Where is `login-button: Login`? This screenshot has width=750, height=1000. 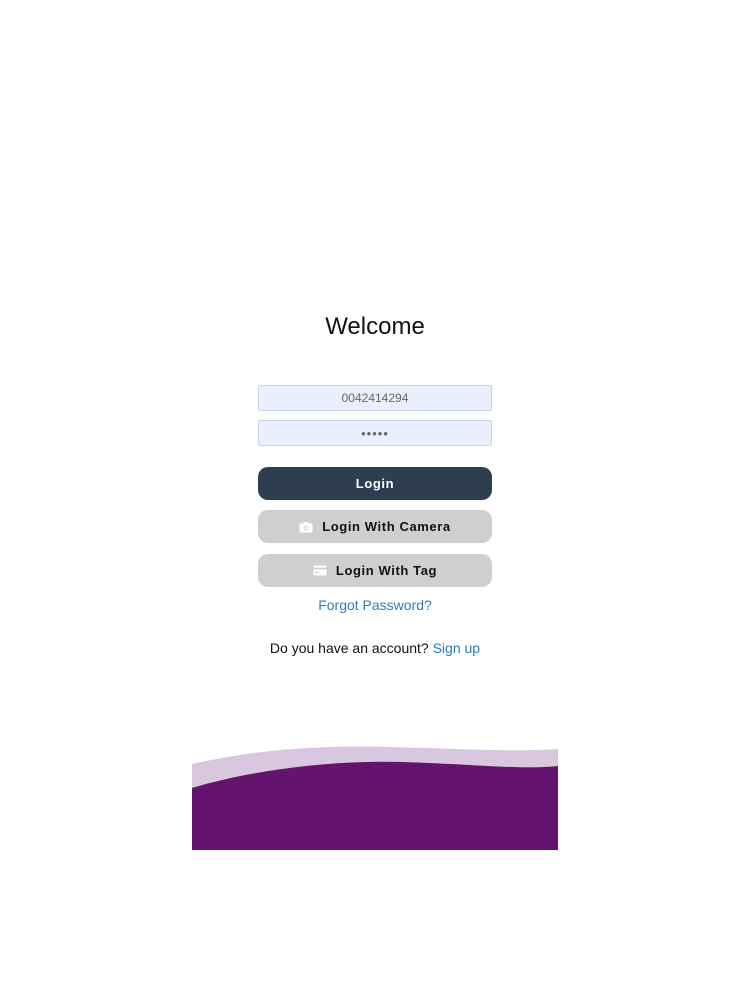
login-button: Login is located at coordinates (375, 483).